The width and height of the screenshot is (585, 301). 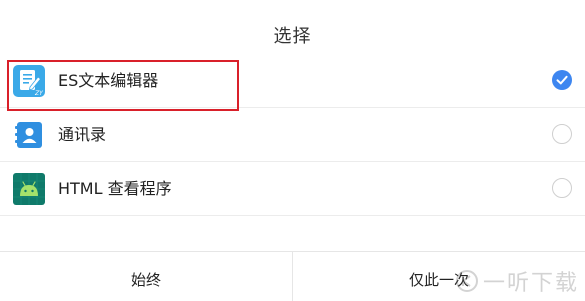 I want to click on svg-text: ZY, so click(x=39, y=93).